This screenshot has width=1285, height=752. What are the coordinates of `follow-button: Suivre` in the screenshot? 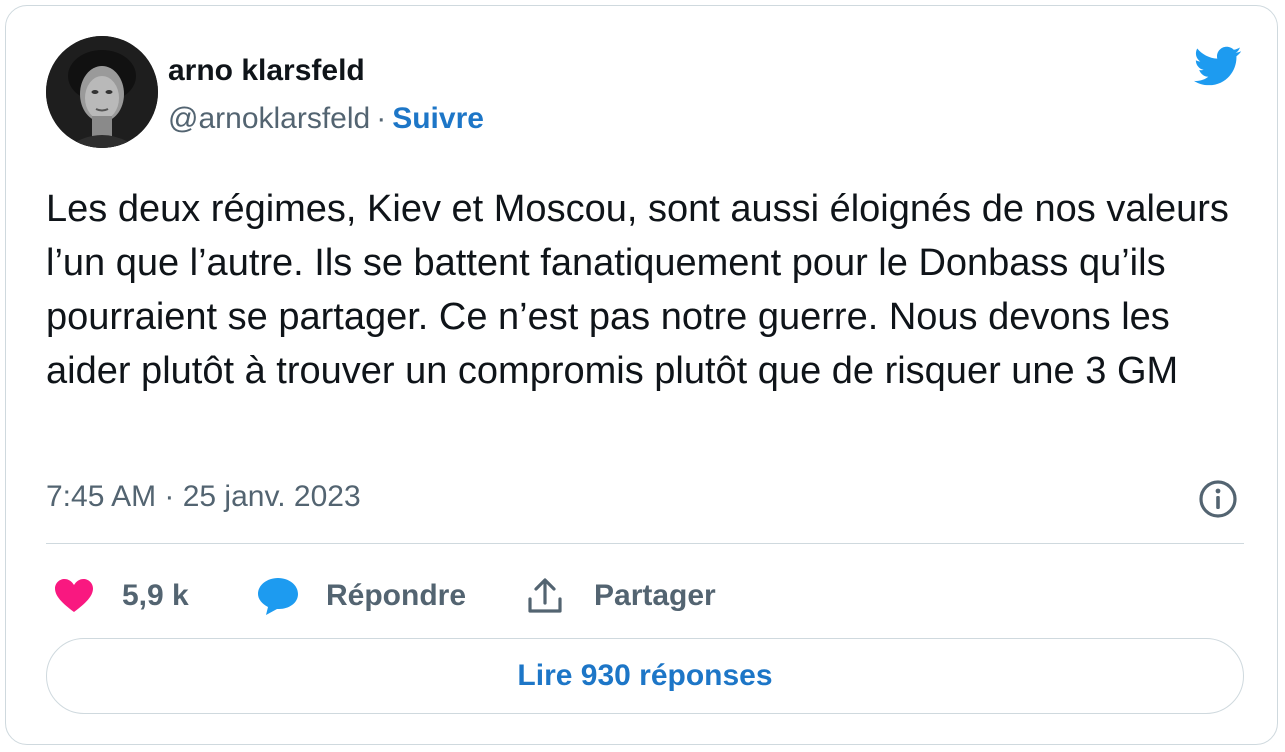 It's located at (438, 118).